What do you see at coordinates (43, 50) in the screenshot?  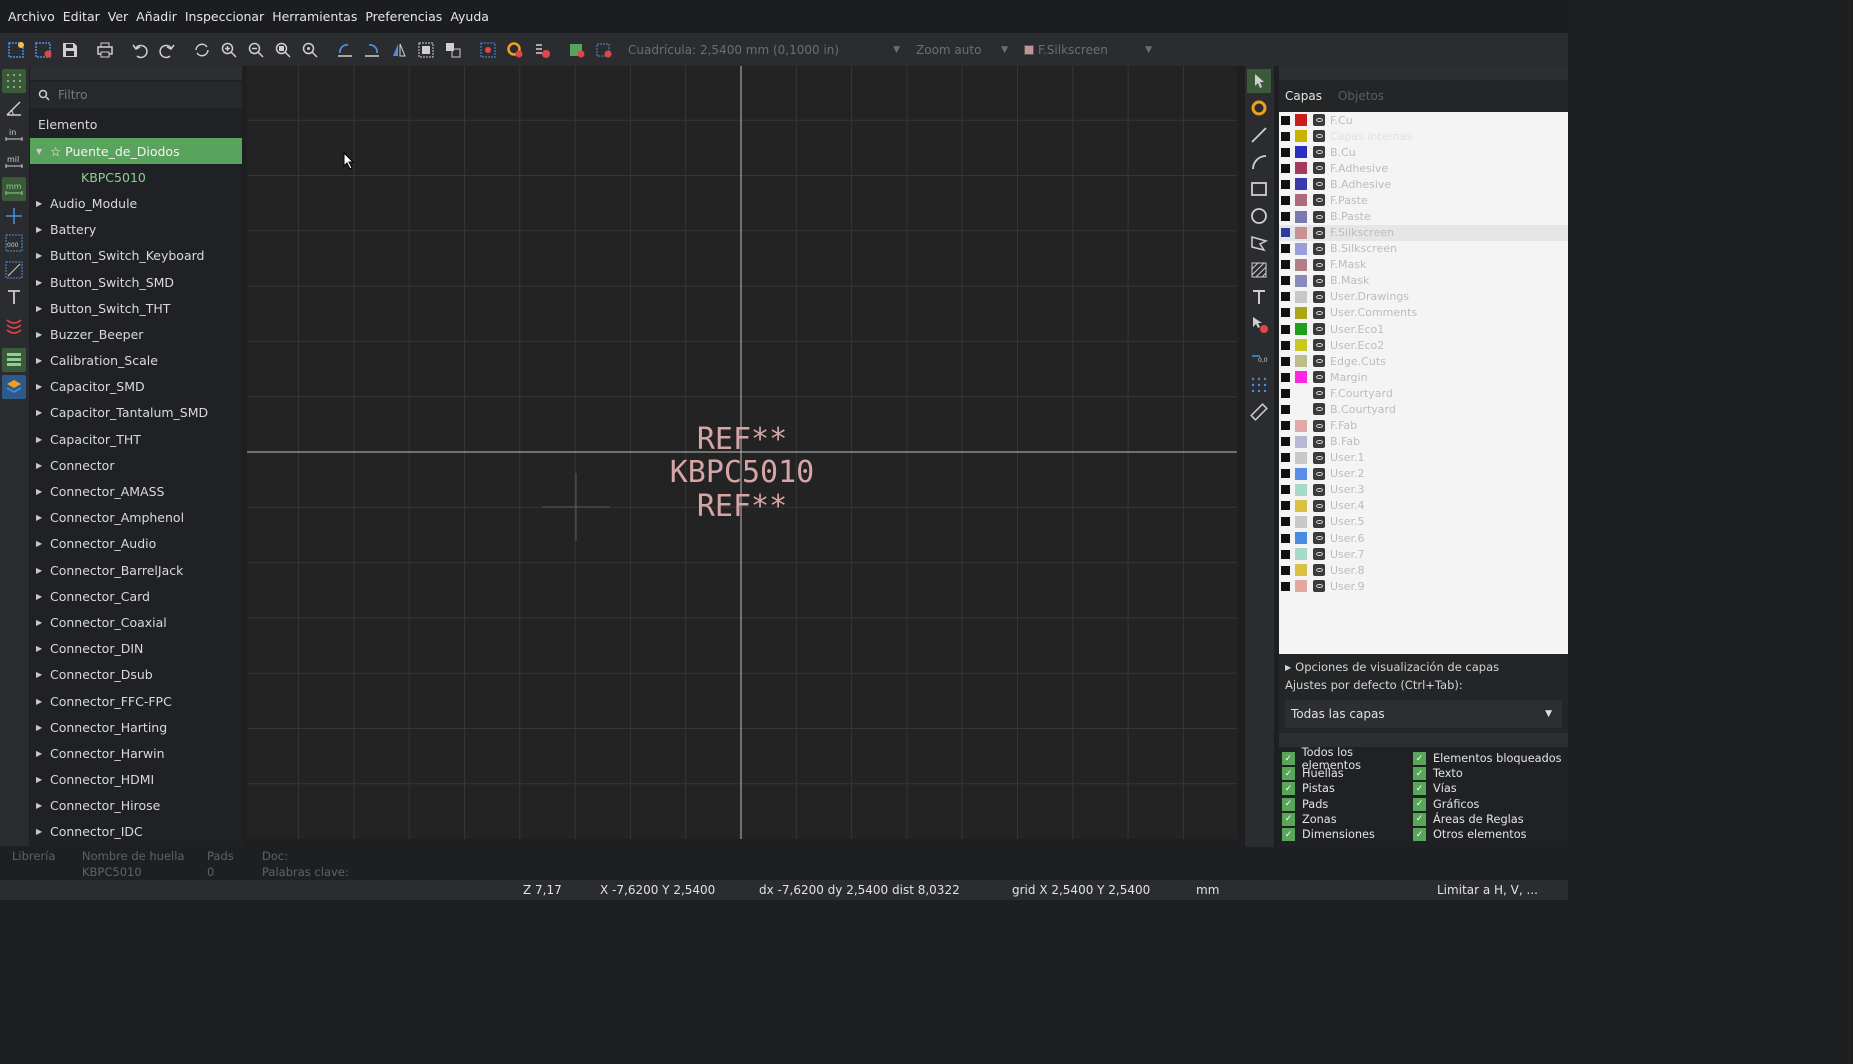 I see `wizard-icon` at bounding box center [43, 50].